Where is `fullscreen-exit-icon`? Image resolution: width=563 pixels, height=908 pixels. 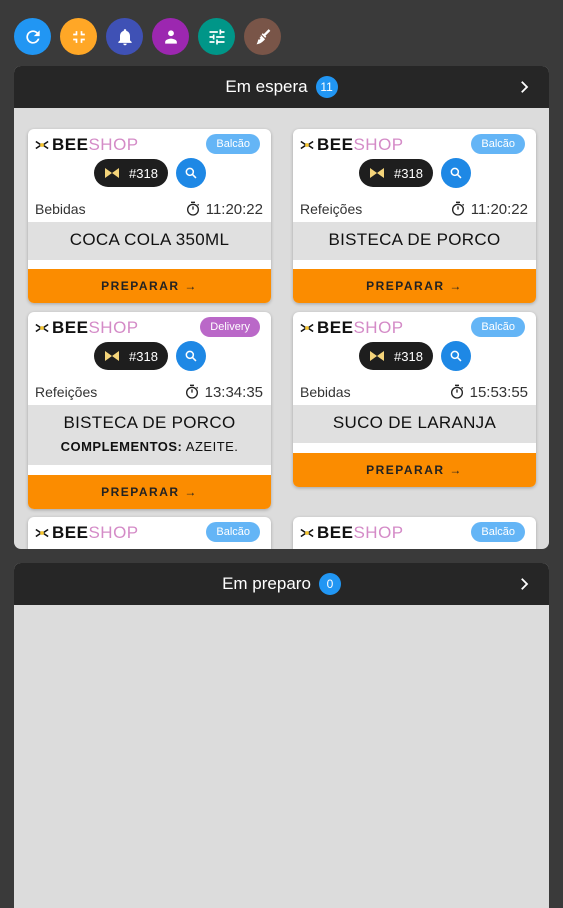 fullscreen-exit-icon is located at coordinates (78, 36).